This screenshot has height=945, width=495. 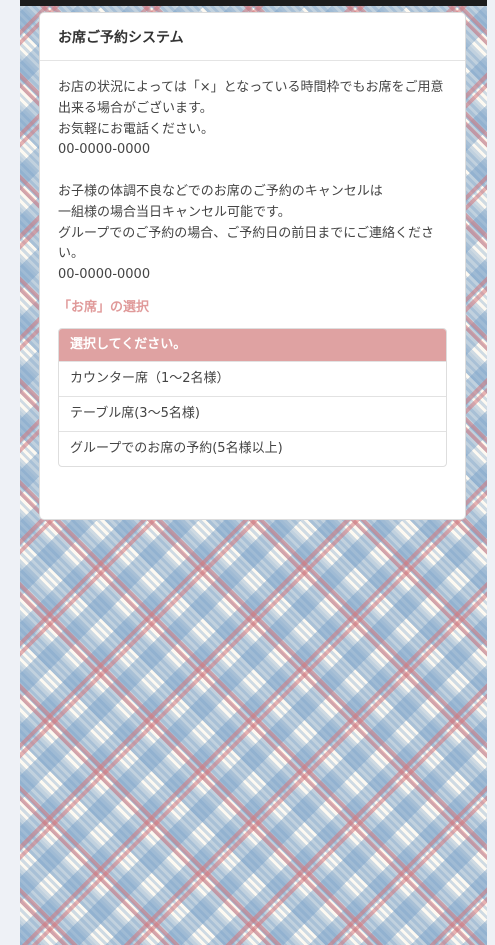 I want to click on seat-selection-title: 「お席」の選択, so click(x=104, y=307).